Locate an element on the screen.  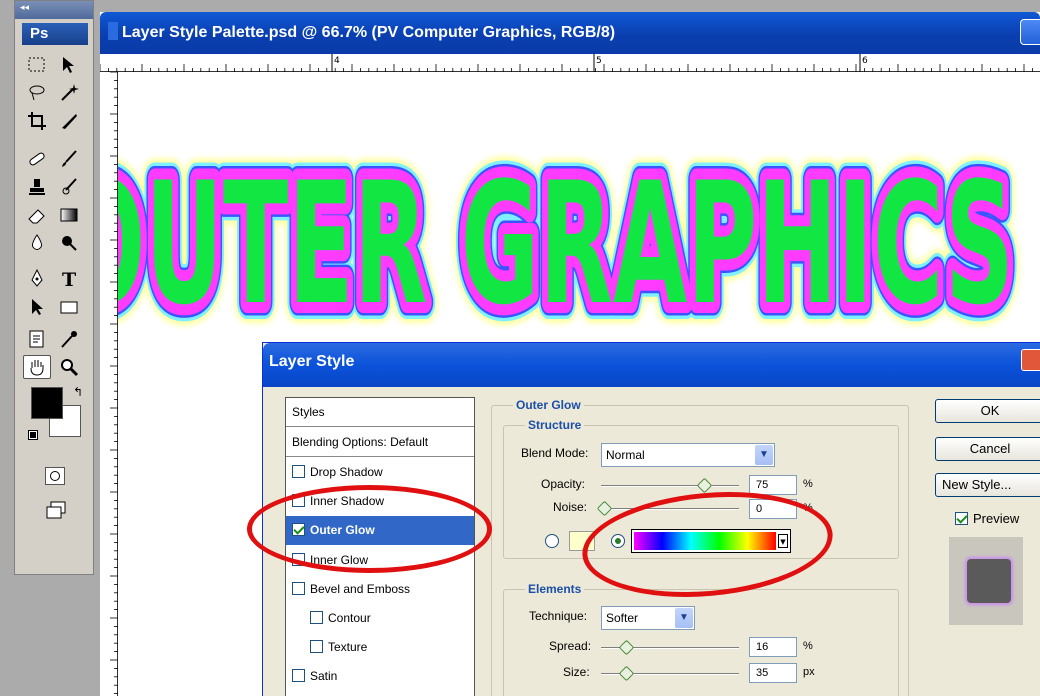
style-item-drop-shadow: Drop Shadow is located at coordinates (380, 472).